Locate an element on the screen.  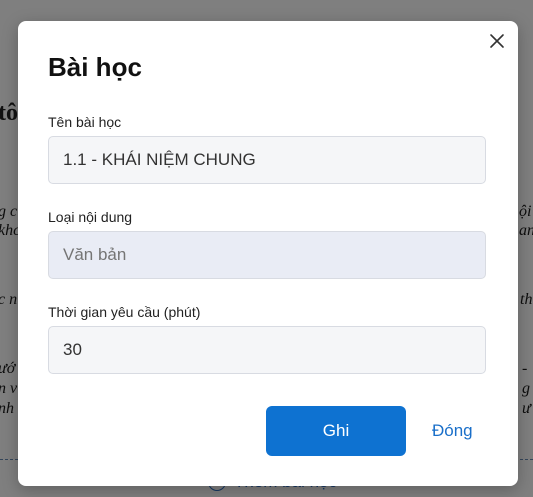
lesson-name-input is located at coordinates (267, 160).